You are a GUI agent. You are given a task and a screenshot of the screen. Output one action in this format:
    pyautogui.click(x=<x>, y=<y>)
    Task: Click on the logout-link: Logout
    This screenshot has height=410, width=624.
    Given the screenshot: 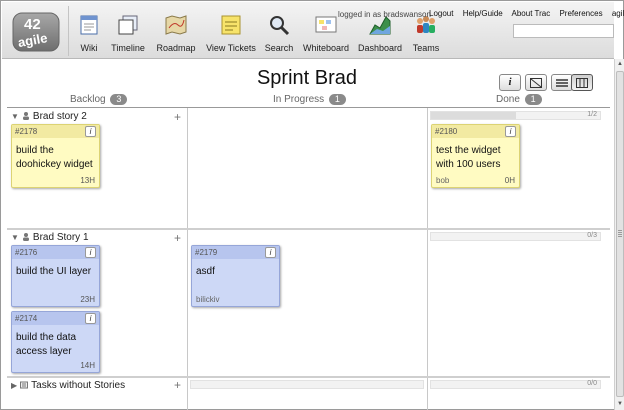 What is the action you would take?
    pyautogui.click(x=441, y=13)
    